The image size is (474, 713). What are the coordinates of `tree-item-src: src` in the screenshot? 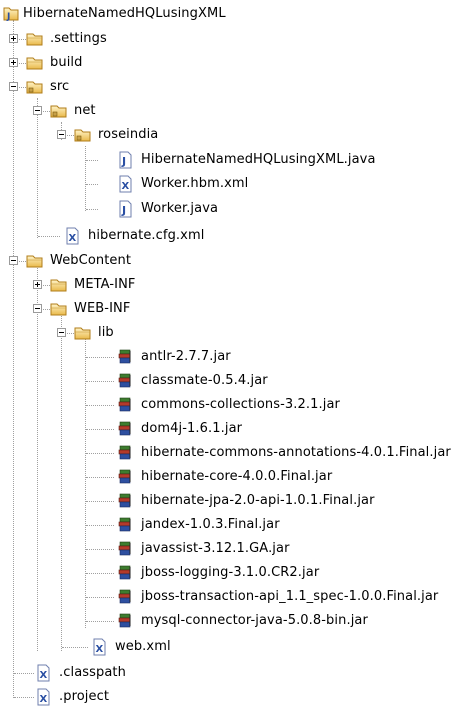 It's located at (237, 88).